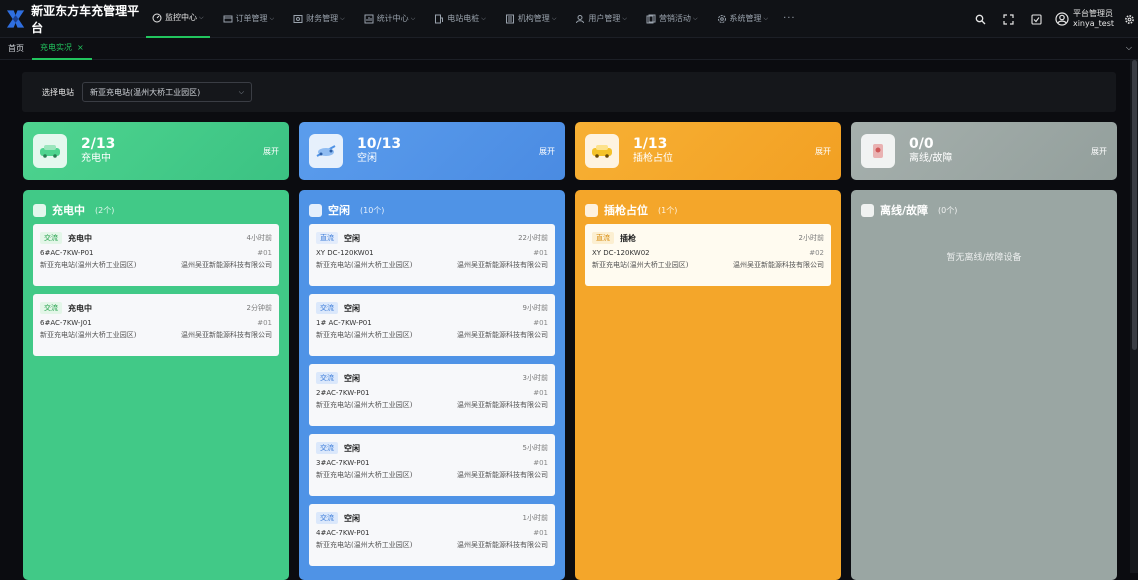 The width and height of the screenshot is (1138, 580). I want to click on org-icon, so click(509, 18).